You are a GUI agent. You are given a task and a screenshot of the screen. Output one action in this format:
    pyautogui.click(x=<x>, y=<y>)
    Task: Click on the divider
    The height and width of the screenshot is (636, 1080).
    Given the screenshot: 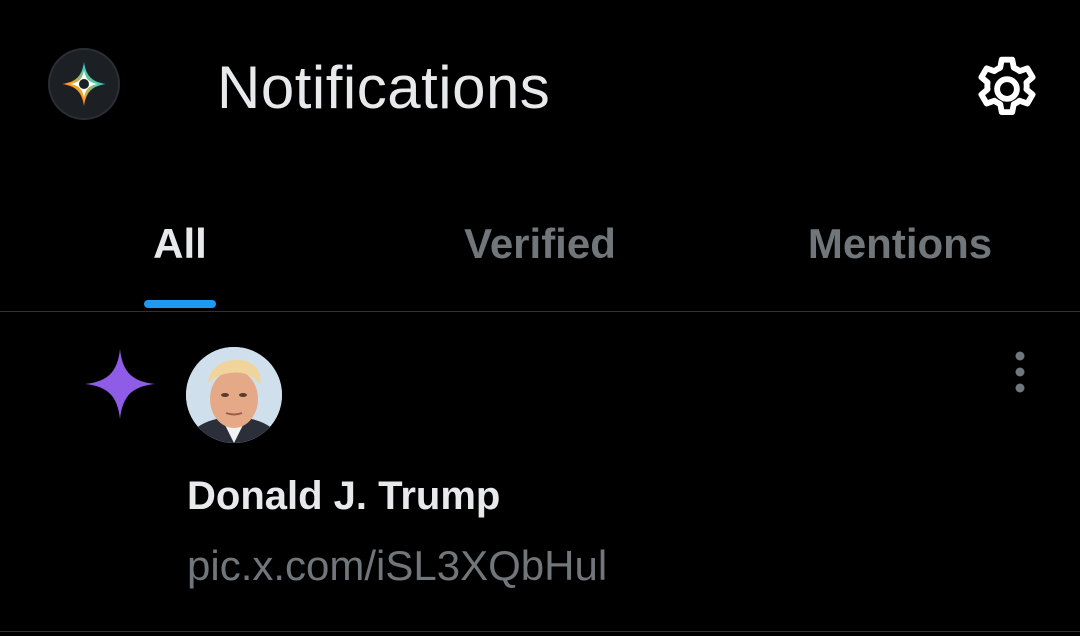 What is the action you would take?
    pyautogui.click(x=540, y=631)
    